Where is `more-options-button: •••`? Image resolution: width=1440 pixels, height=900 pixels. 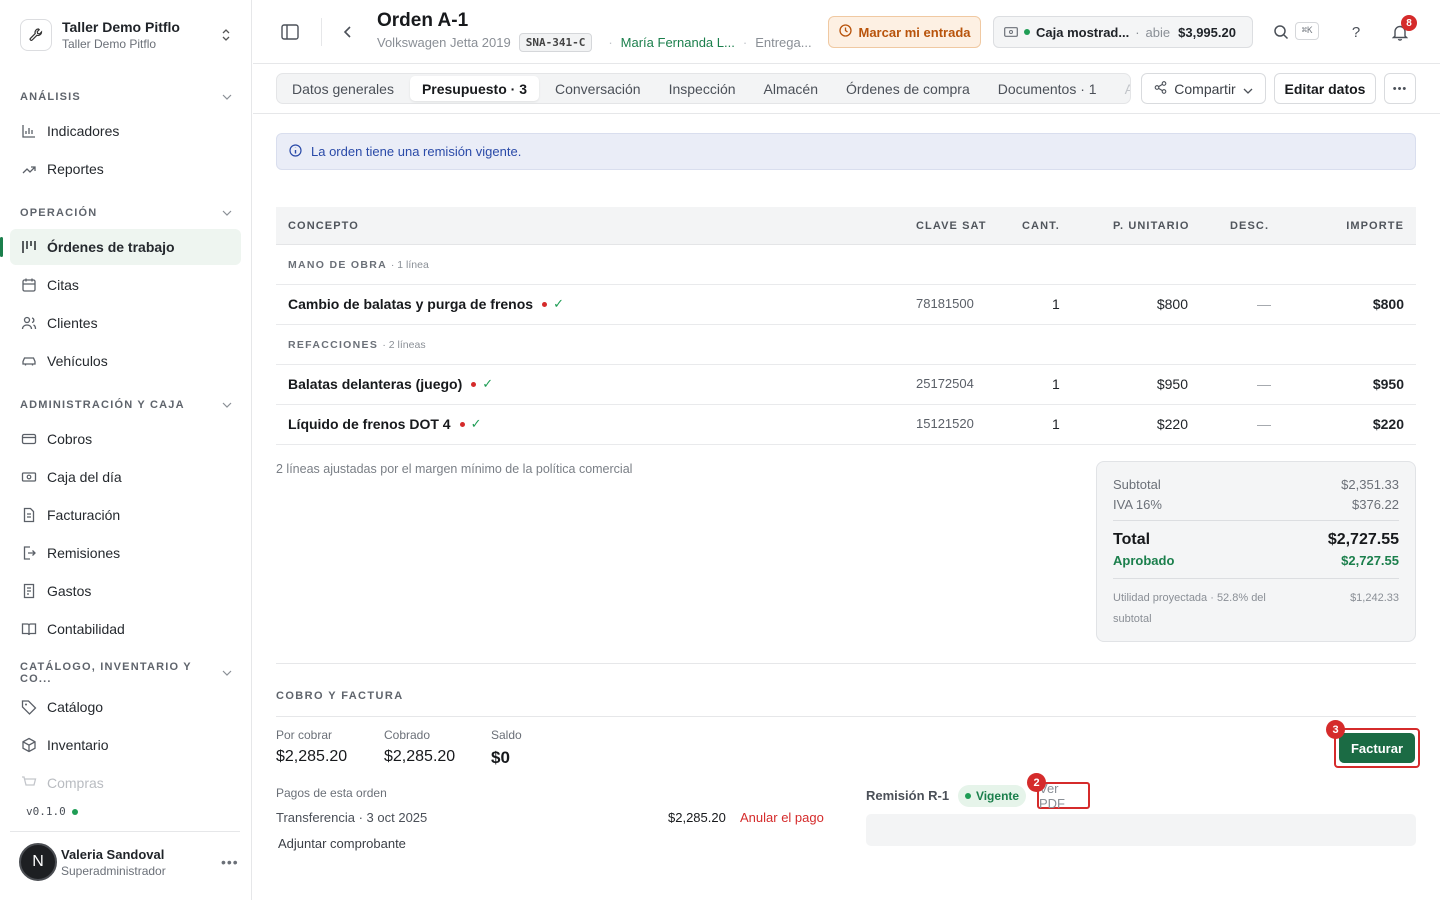 more-options-button: ••• is located at coordinates (1400, 88).